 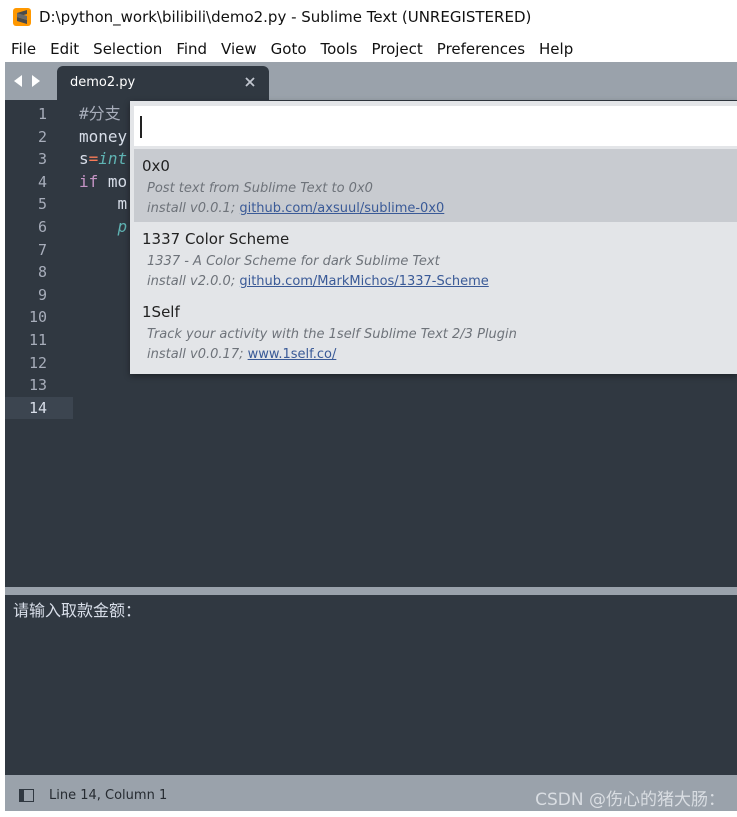 What do you see at coordinates (100, 113) in the screenshot?
I see `code-line-1: #分支` at bounding box center [100, 113].